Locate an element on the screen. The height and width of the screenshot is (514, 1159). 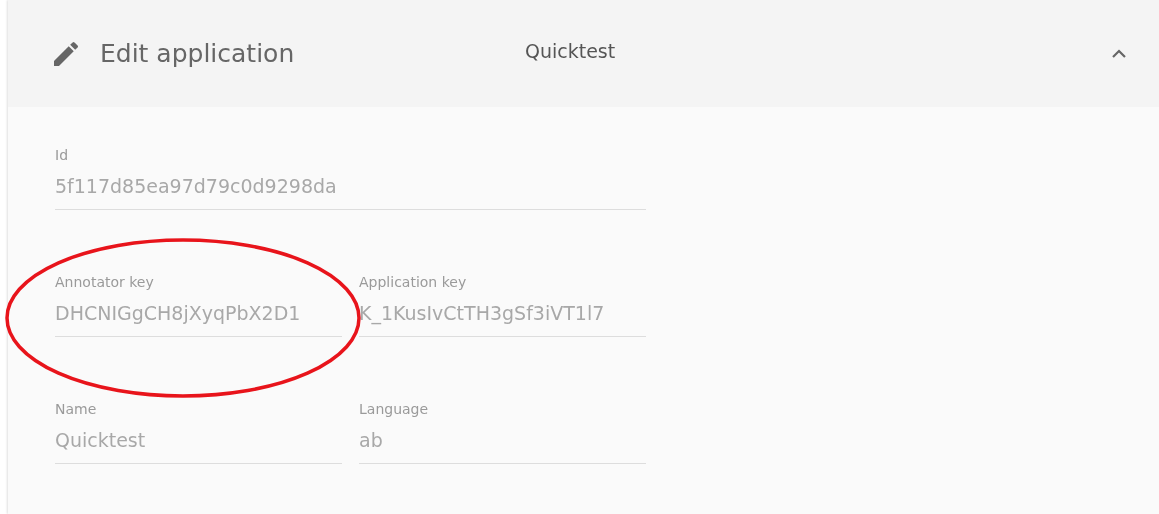
text-field: ab is located at coordinates (502, 441).